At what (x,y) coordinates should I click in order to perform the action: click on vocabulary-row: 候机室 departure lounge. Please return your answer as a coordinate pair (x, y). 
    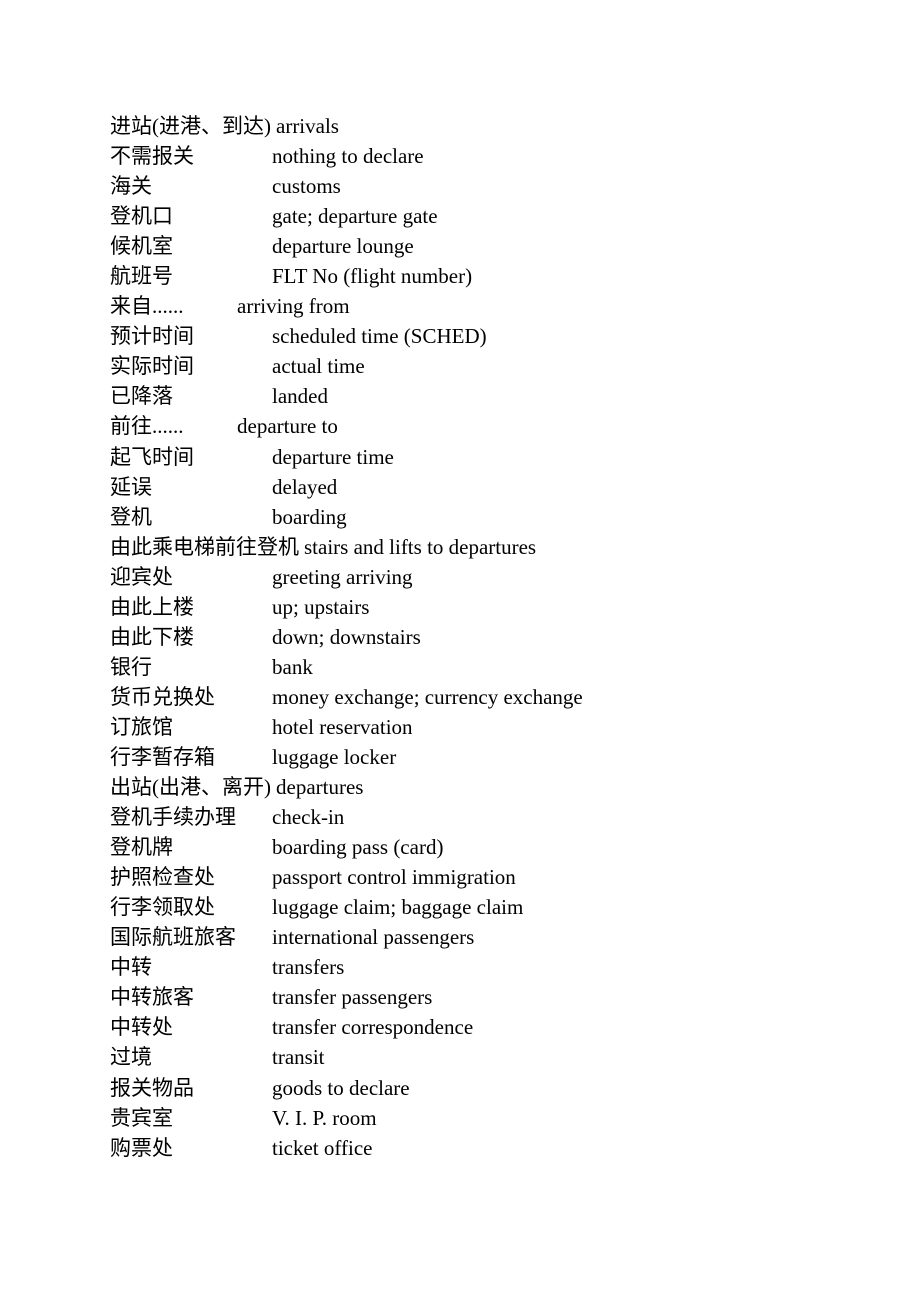
    Looking at the image, I should click on (323, 246).